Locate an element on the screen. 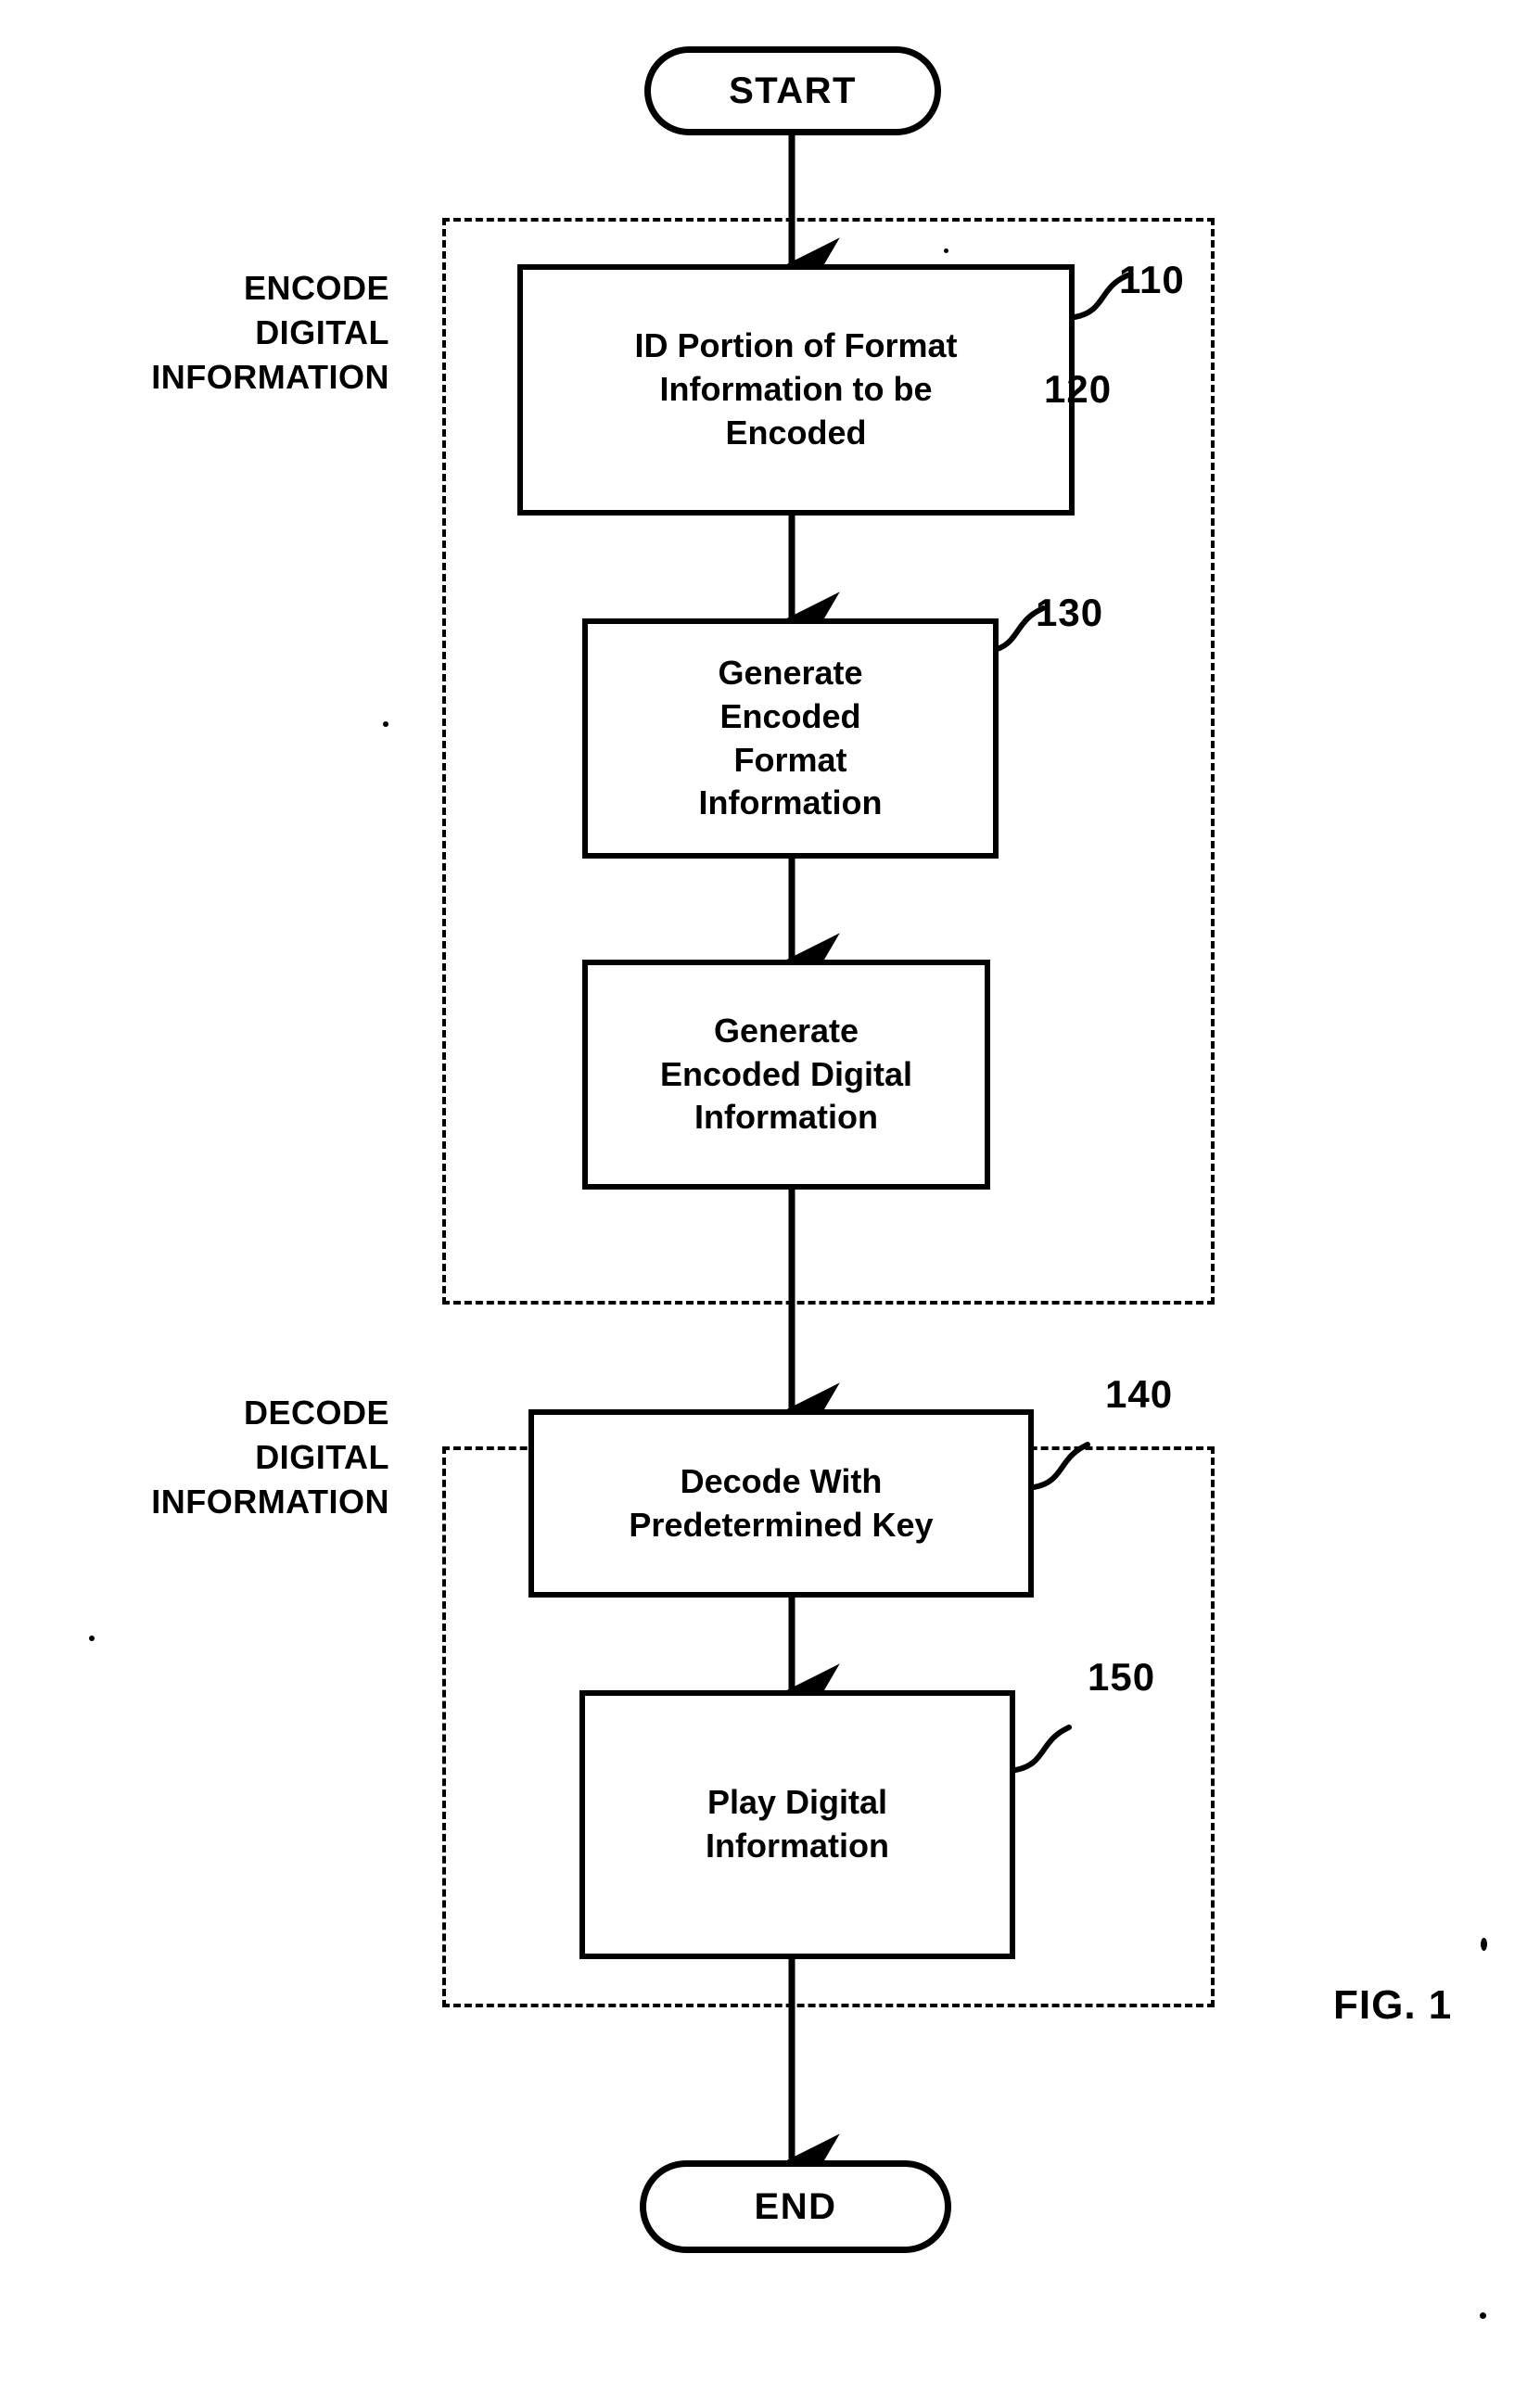 Image resolution: width=1540 pixels, height=2381 pixels. process-box-120-text: Generate Encoded Format Information is located at coordinates (790, 737).